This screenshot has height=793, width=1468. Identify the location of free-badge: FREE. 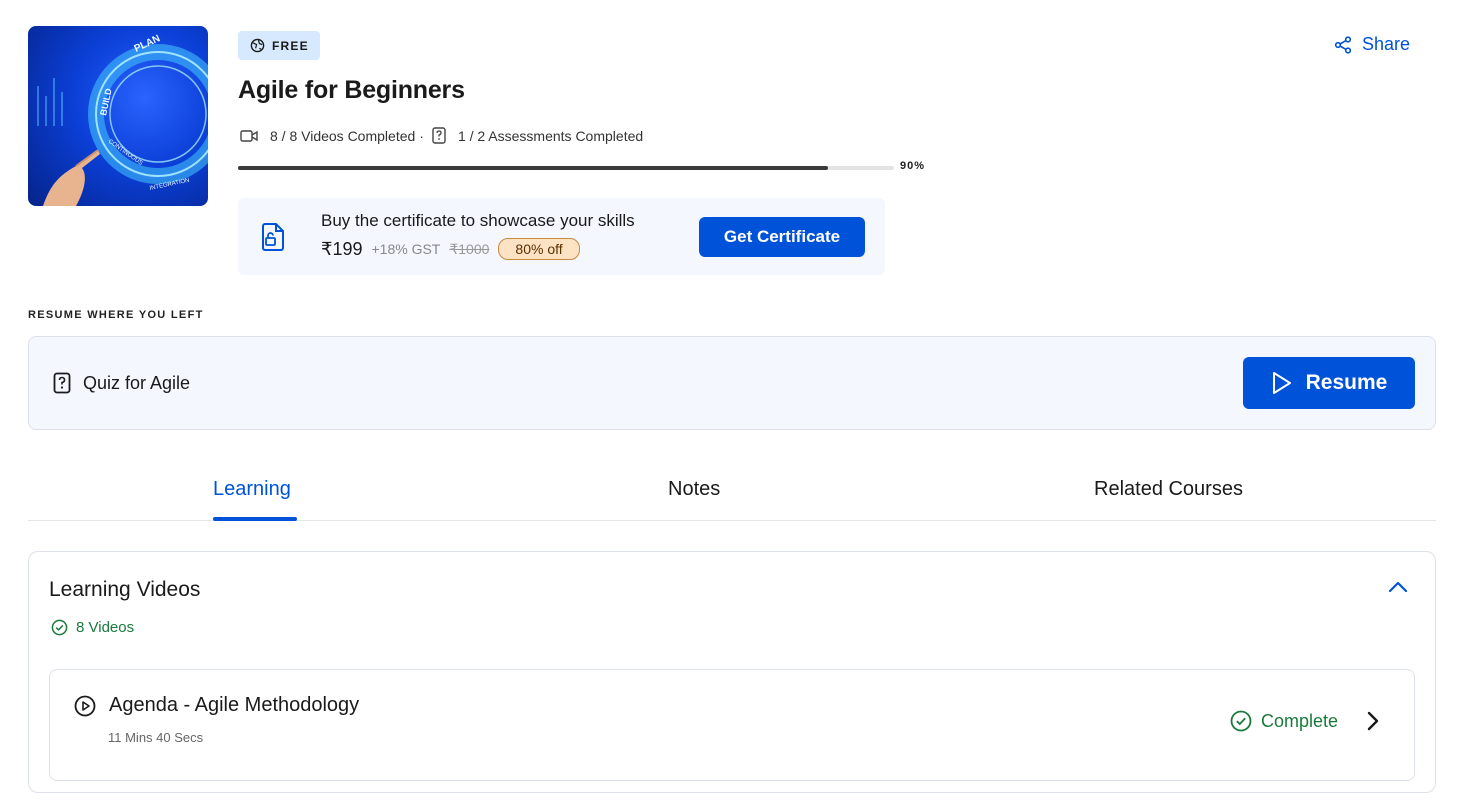
(279, 45).